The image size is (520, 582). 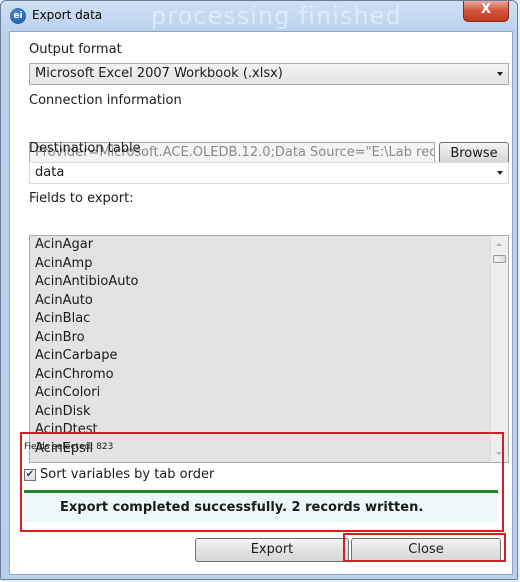 I want to click on sort-by-tab-order-checkbox: ✔, so click(x=30, y=475).